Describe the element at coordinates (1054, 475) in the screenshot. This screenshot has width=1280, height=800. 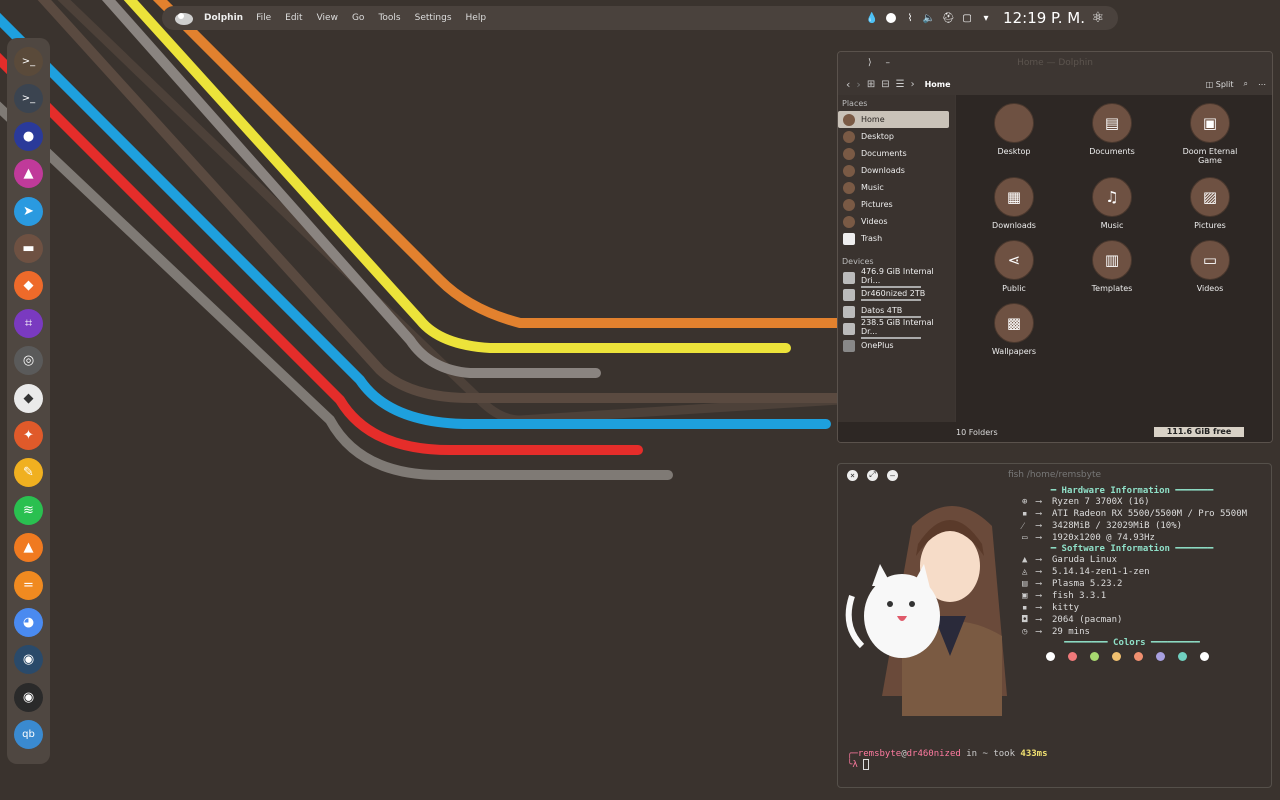
I see `terminal-titlebar: × ⤢ – fish /home/remsbyte` at that location.